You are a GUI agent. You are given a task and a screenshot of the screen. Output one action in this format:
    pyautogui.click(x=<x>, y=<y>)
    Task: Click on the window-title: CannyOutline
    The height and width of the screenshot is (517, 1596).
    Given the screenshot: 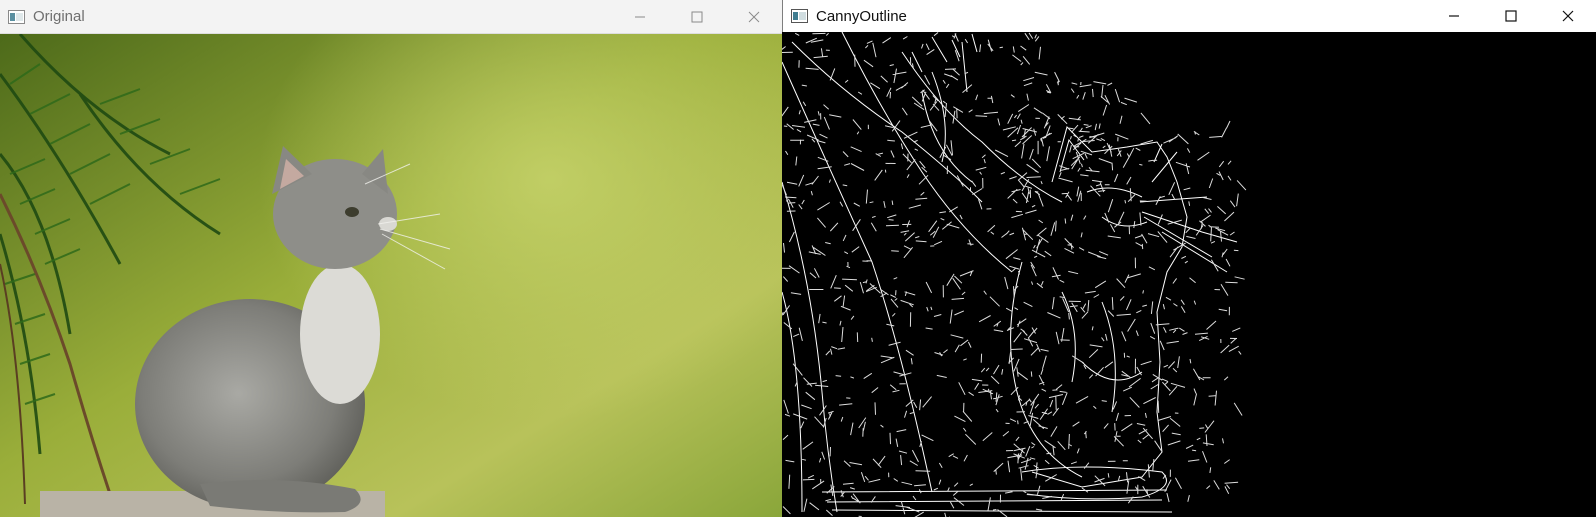 What is the action you would take?
    pyautogui.click(x=861, y=16)
    